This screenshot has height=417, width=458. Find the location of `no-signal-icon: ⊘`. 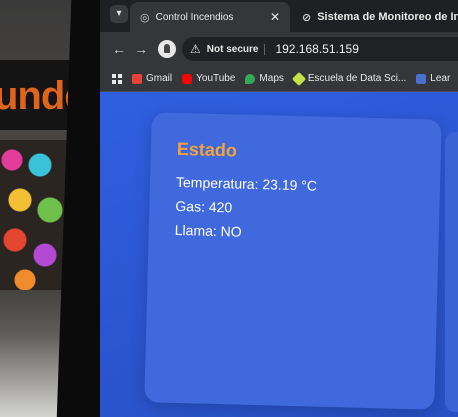

no-signal-icon: ⊘ is located at coordinates (307, 17).